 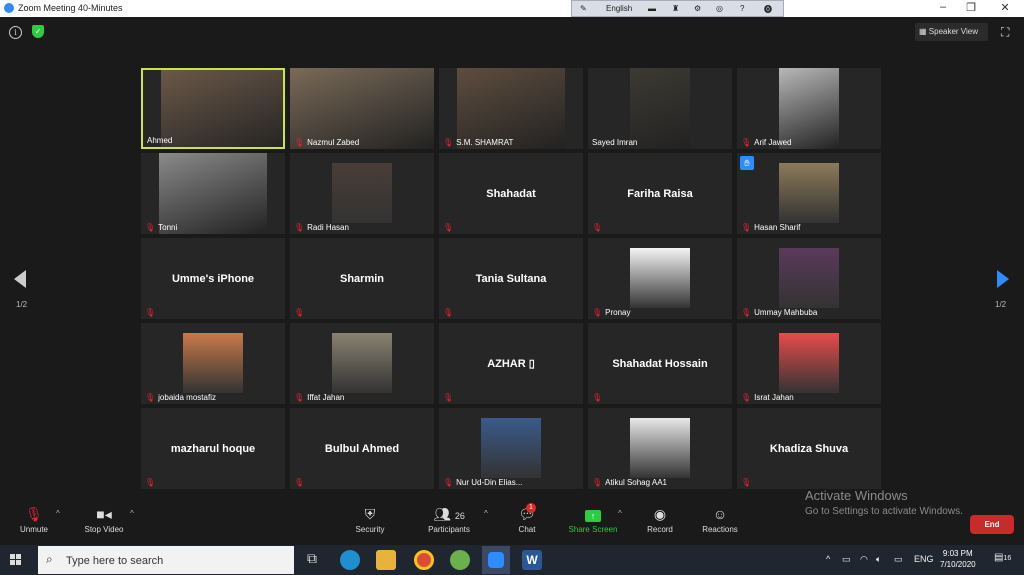 I want to click on speaker-view-button: ▦ Speaker View, so click(x=951, y=32).